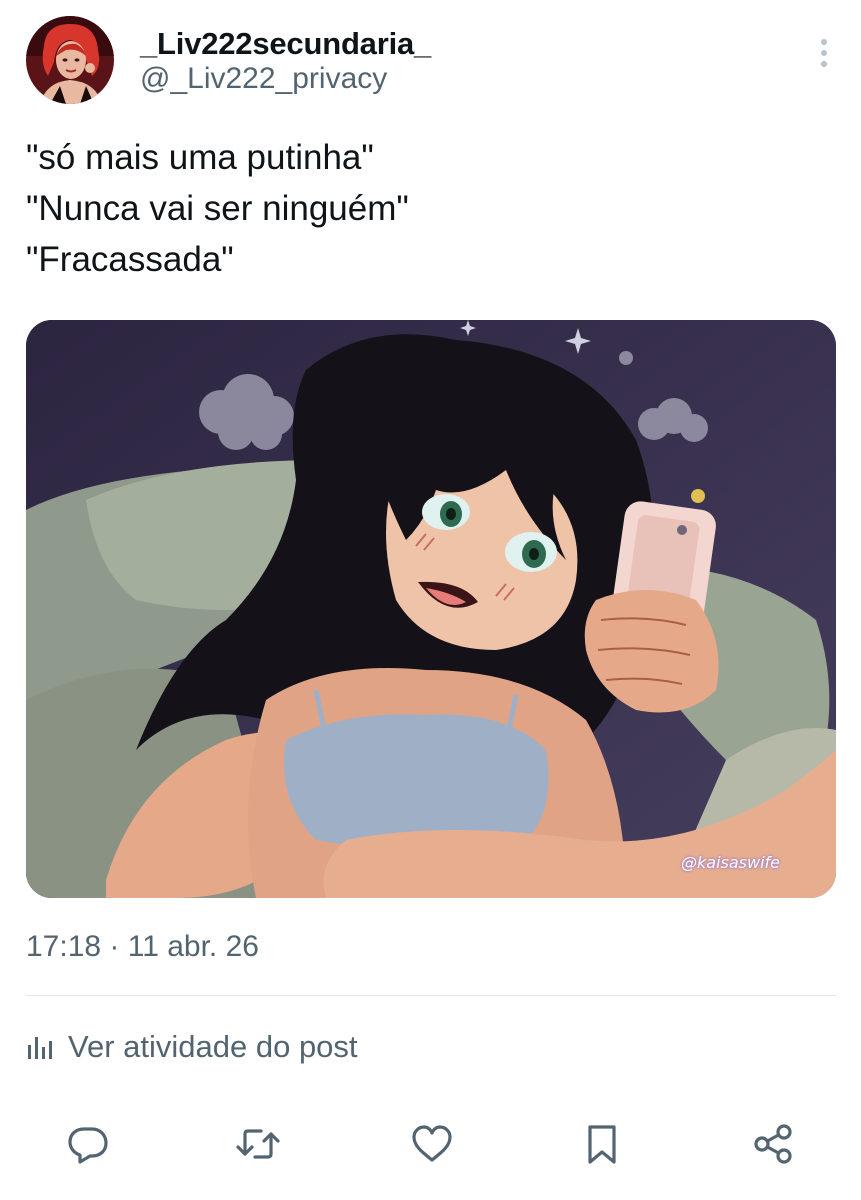  I want to click on bookmark-button, so click(602, 1146).